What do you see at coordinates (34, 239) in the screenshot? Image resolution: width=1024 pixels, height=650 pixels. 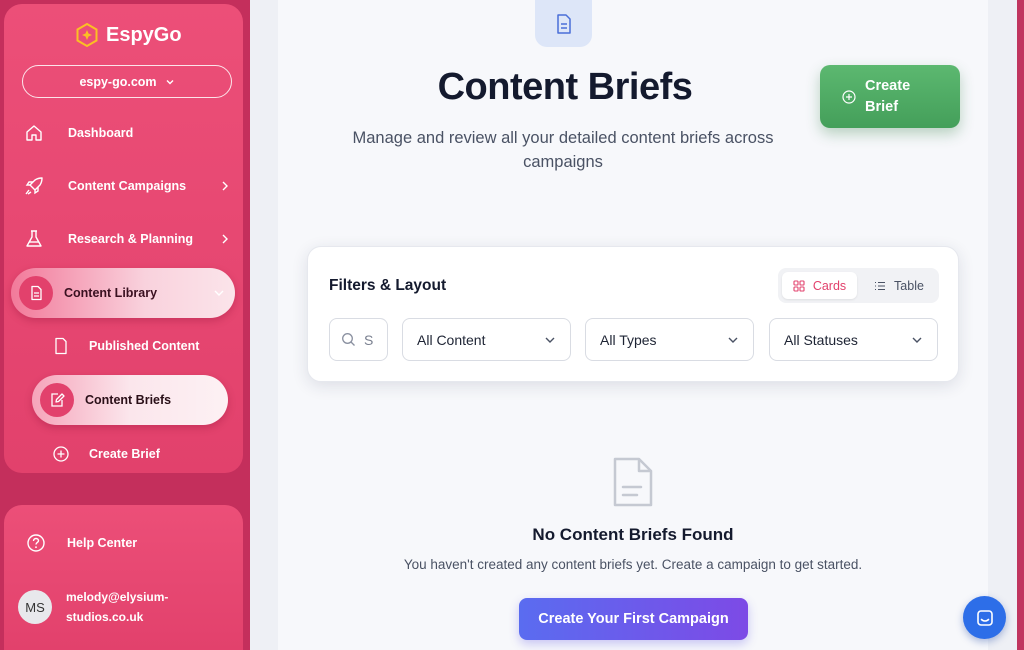 I see `flask-icon` at bounding box center [34, 239].